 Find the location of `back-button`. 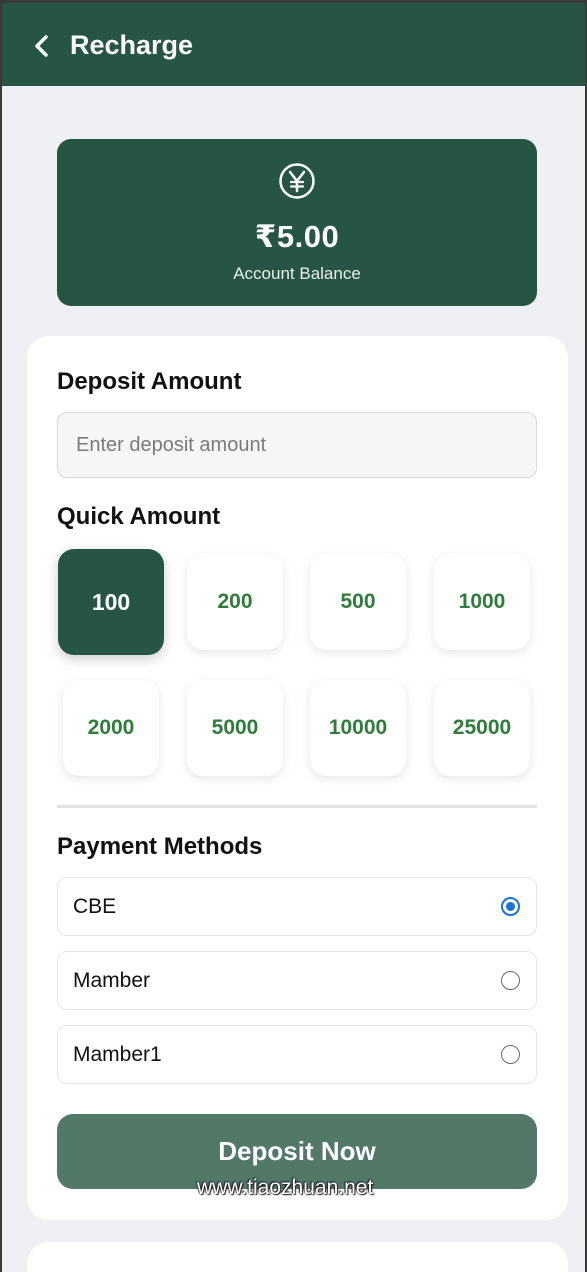

back-button is located at coordinates (43, 46).